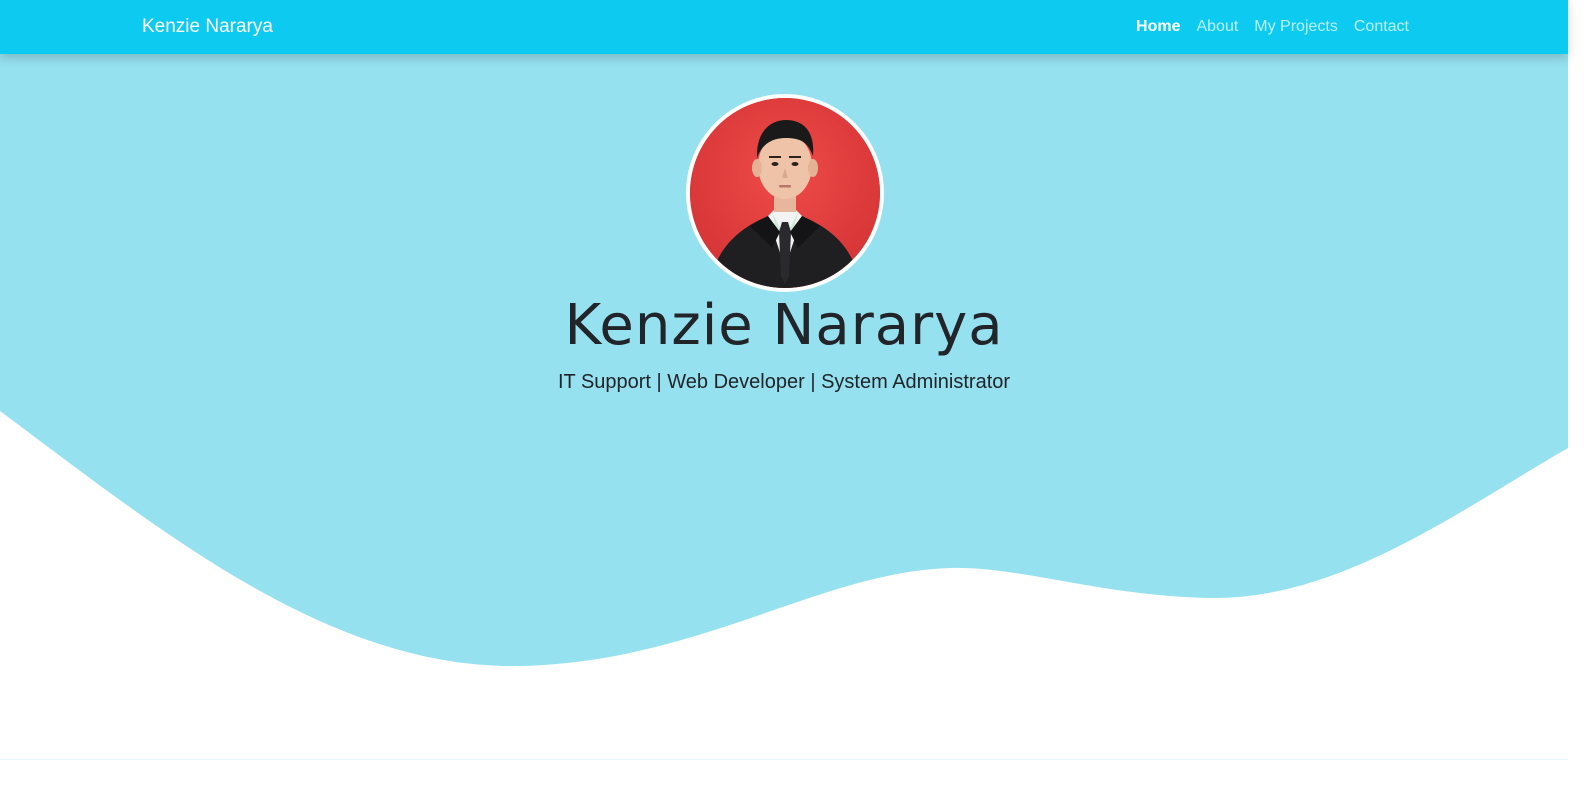 The width and height of the screenshot is (1584, 810). What do you see at coordinates (784, 759) in the screenshot?
I see `section-divider` at bounding box center [784, 759].